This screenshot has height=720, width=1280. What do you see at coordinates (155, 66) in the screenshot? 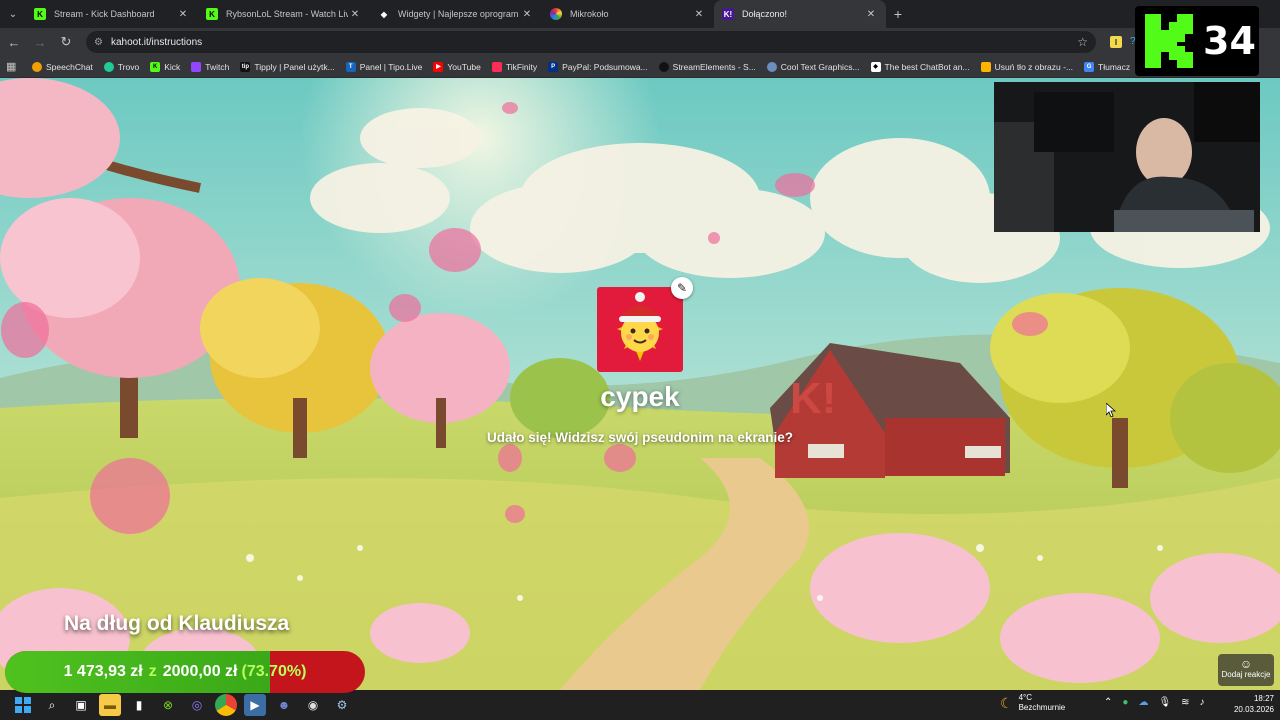
I see `kick-icon: K` at bounding box center [155, 66].